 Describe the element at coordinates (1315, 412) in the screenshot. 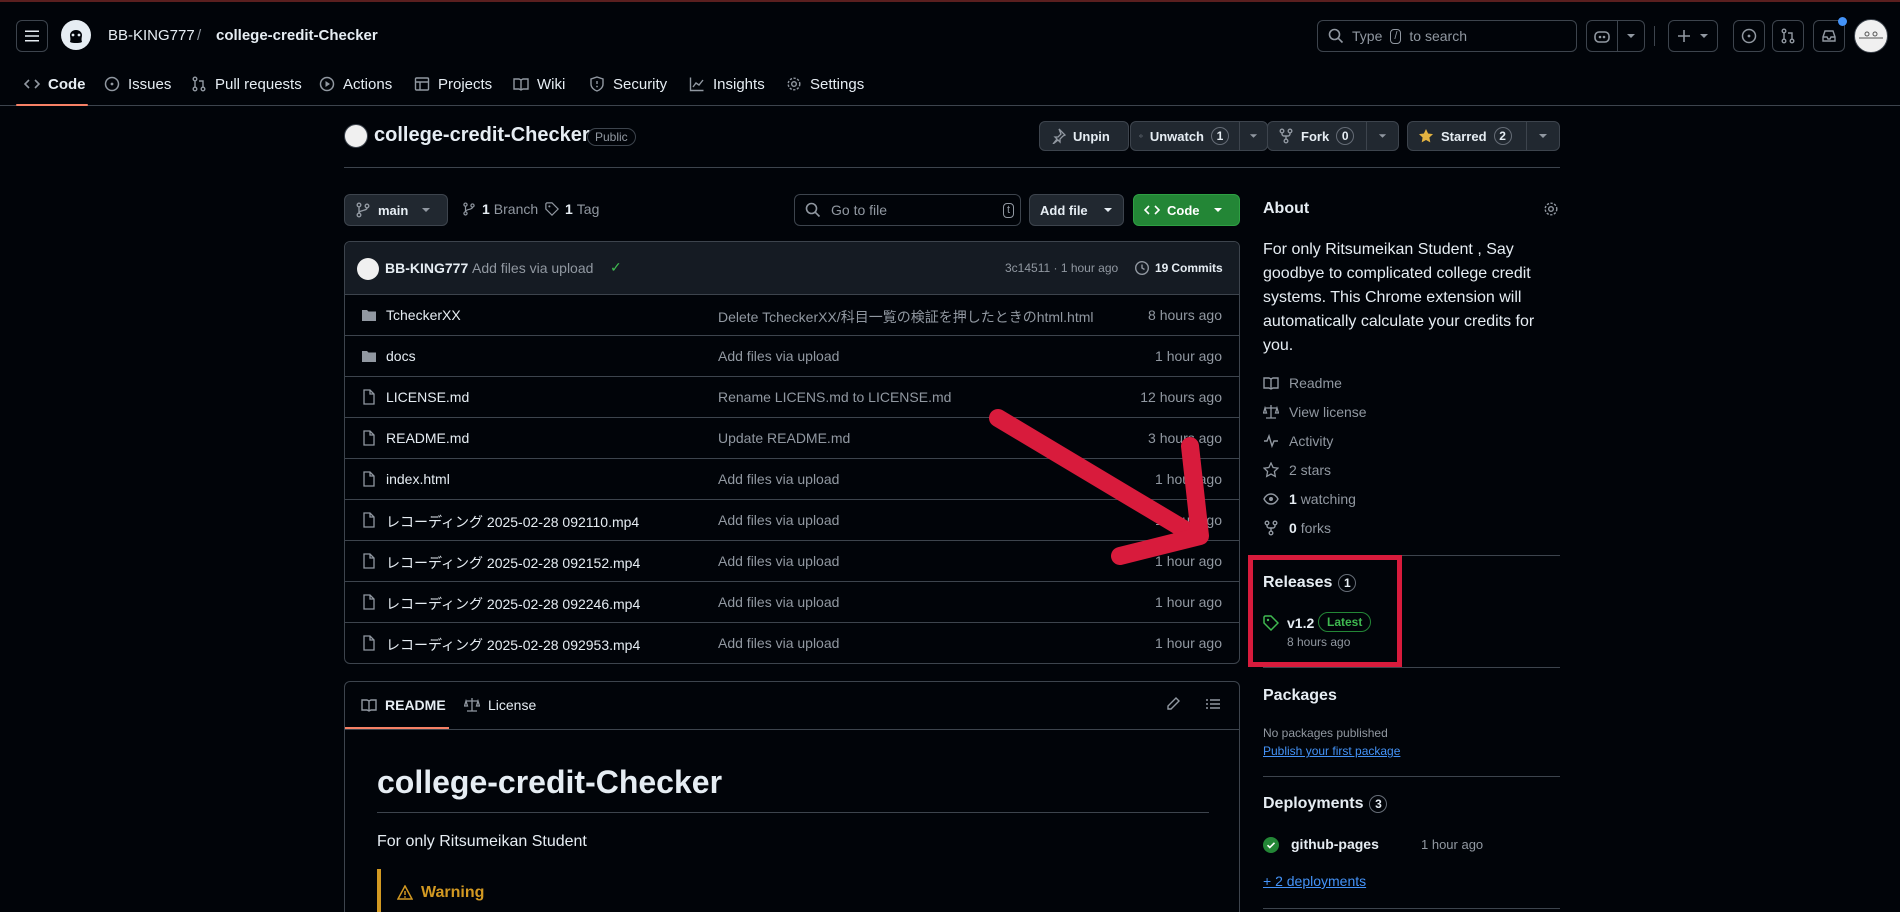

I see `license-link: View license` at that location.